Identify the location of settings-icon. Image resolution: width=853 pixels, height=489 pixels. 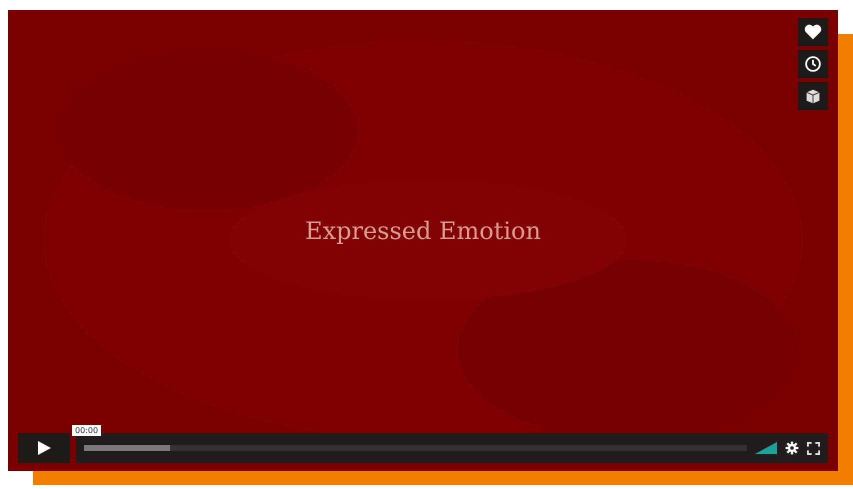
(792, 448).